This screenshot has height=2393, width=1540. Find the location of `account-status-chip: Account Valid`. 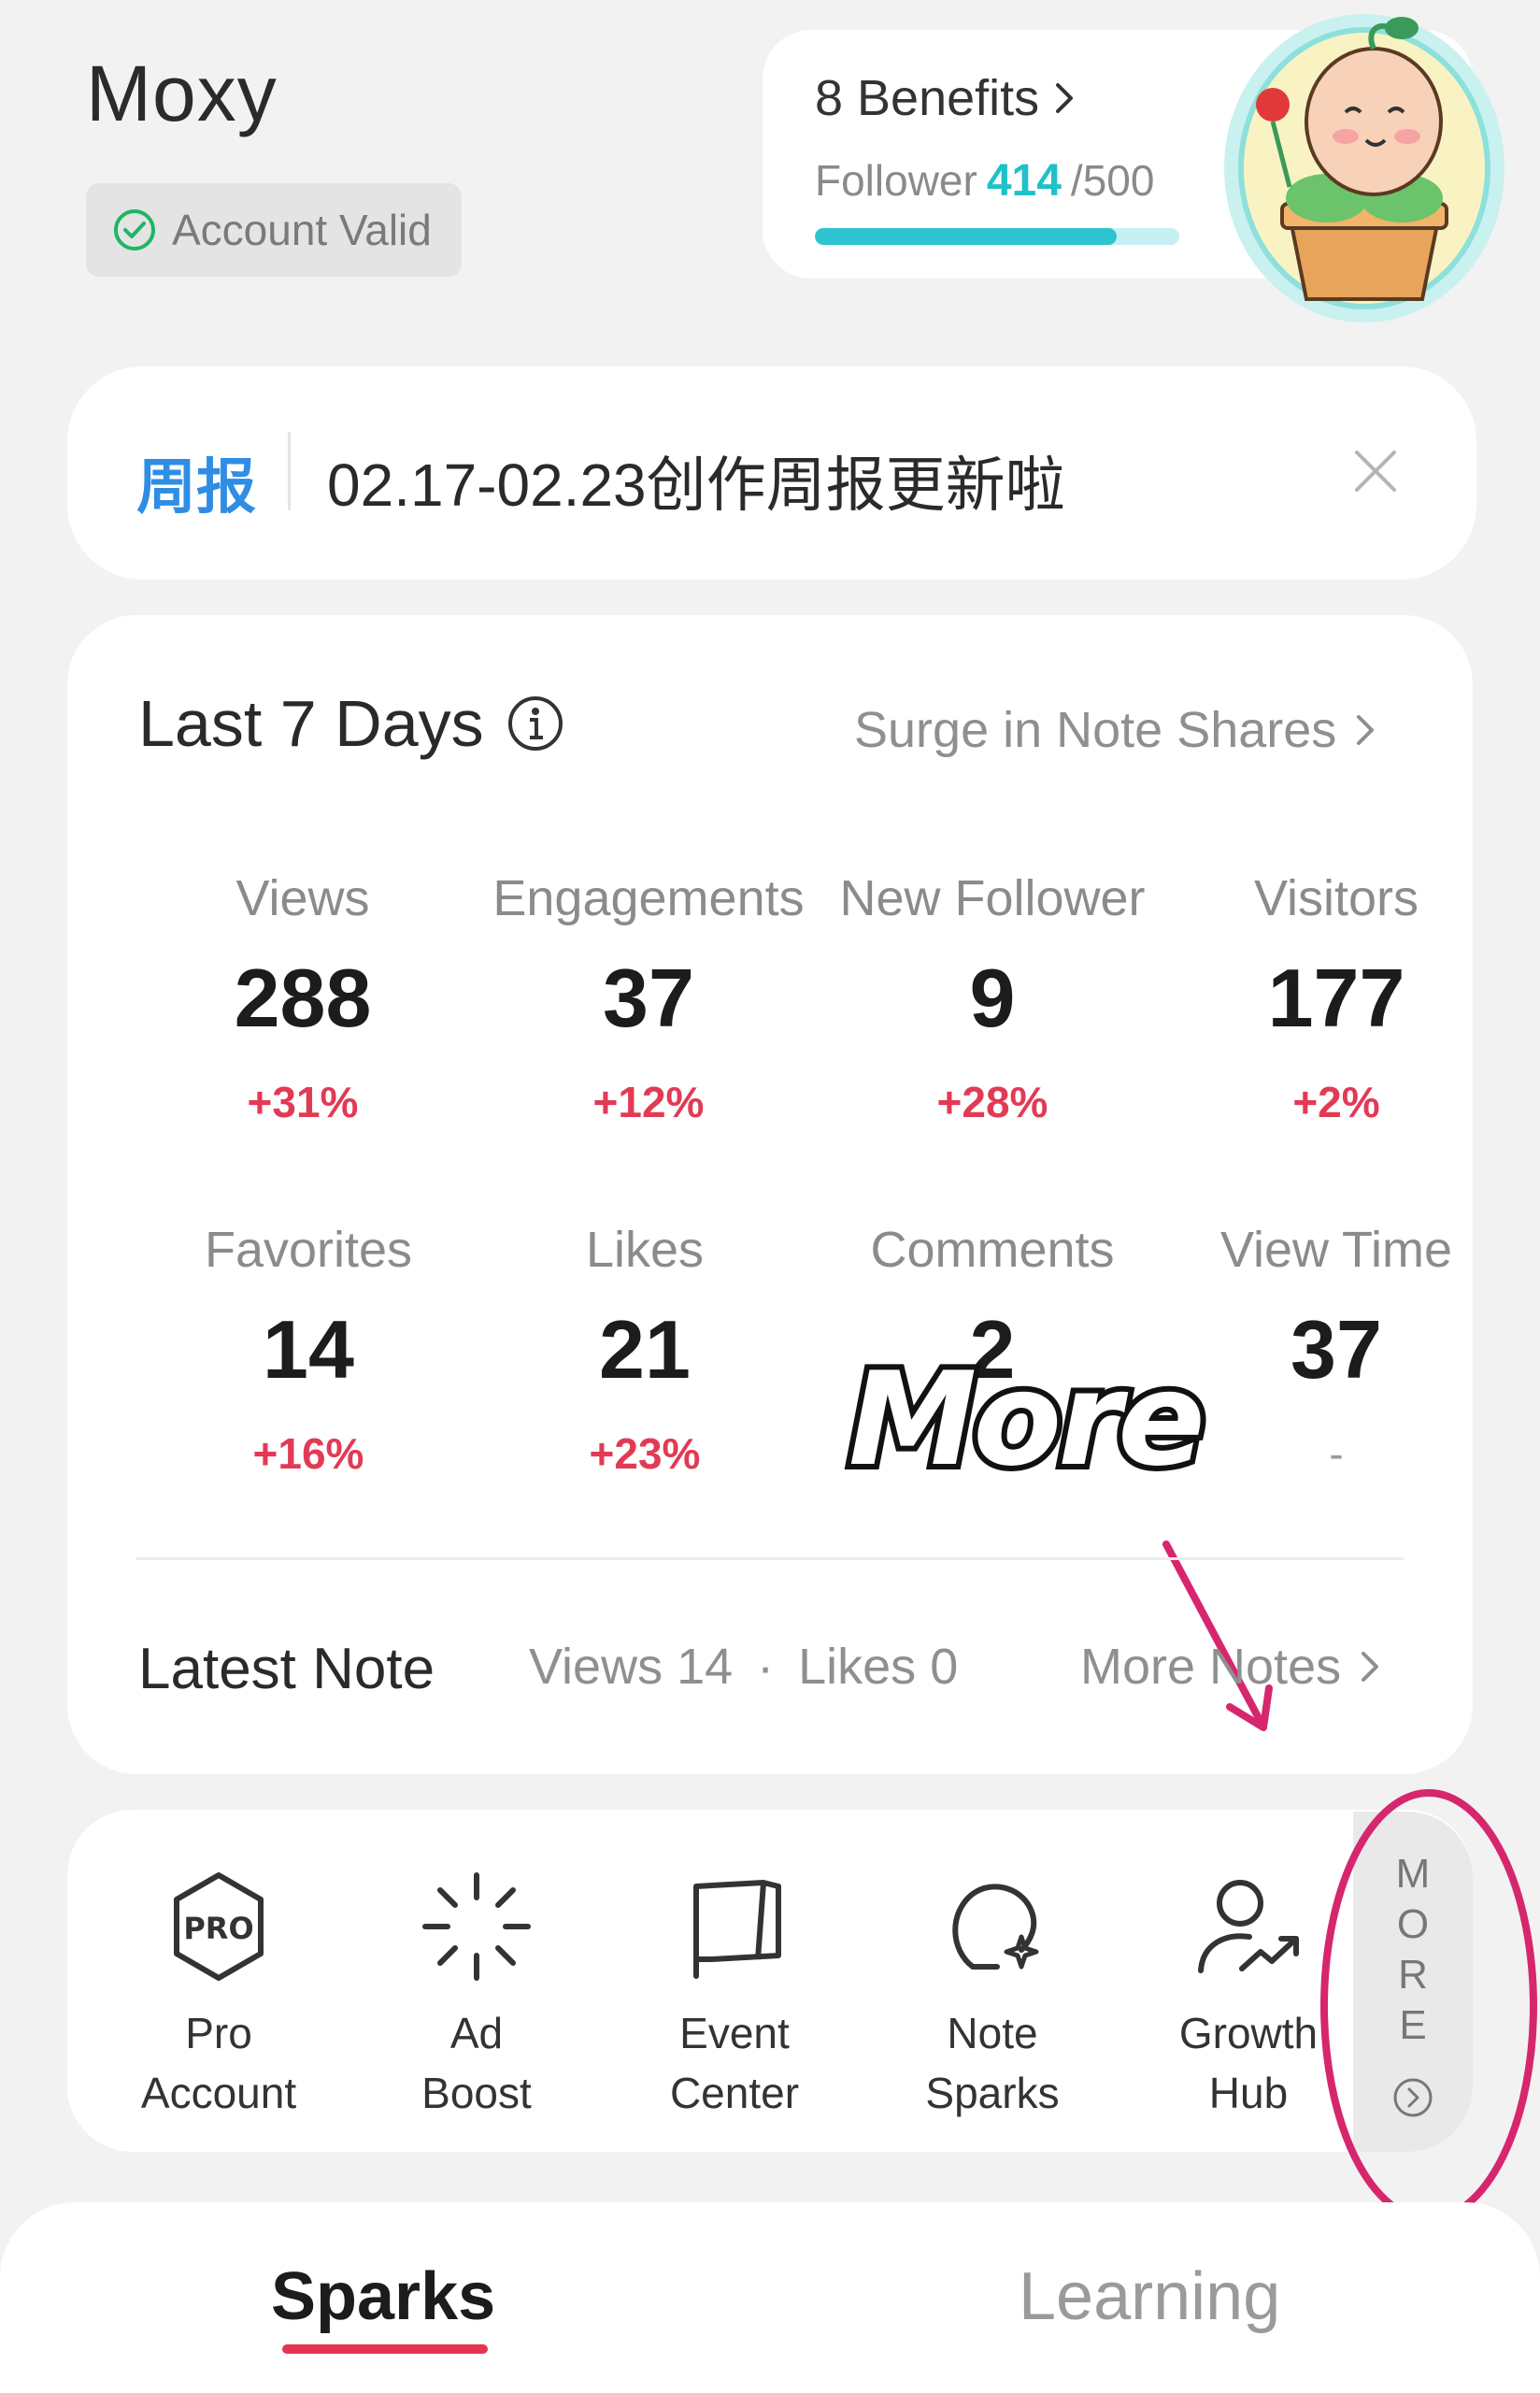

account-status-chip: Account Valid is located at coordinates (274, 230).